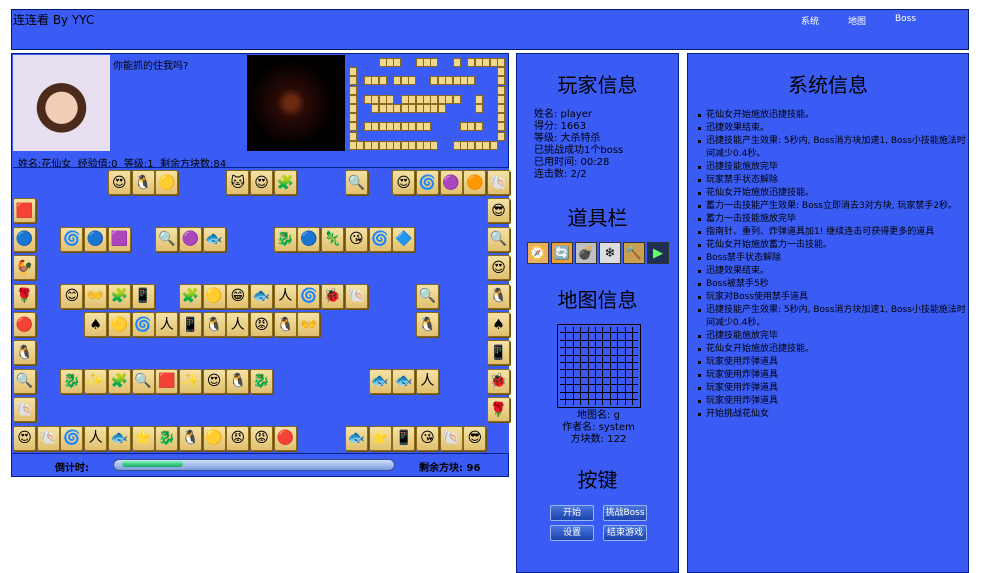 Image resolution: width=987 pixels, height=573 pixels. I want to click on settings-button: 设置, so click(572, 533).